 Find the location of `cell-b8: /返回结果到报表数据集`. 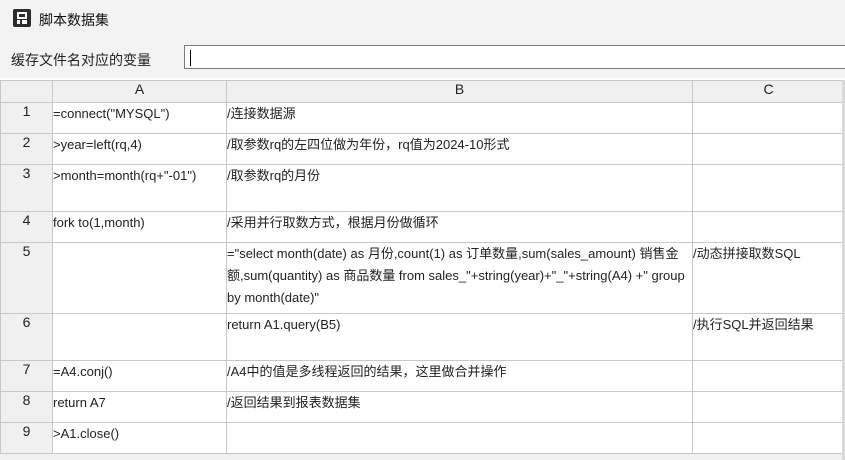

cell-b8: /返回结果到报表数据集 is located at coordinates (459, 407).